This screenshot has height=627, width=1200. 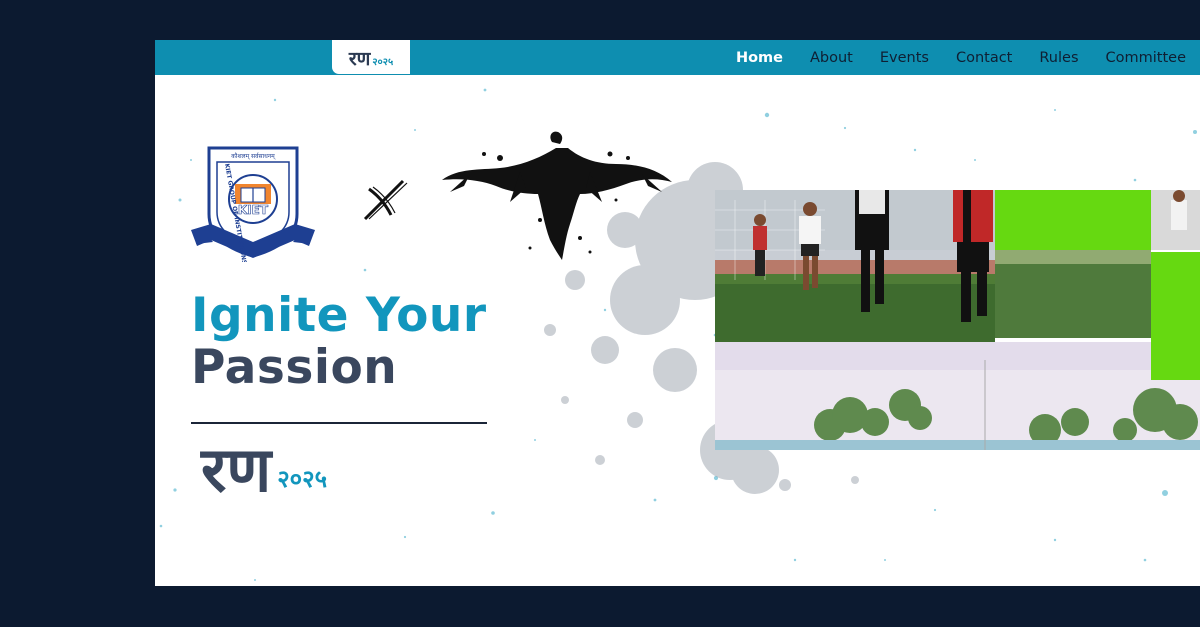 I want to click on nav-rules: Rules, so click(x=1058, y=58).